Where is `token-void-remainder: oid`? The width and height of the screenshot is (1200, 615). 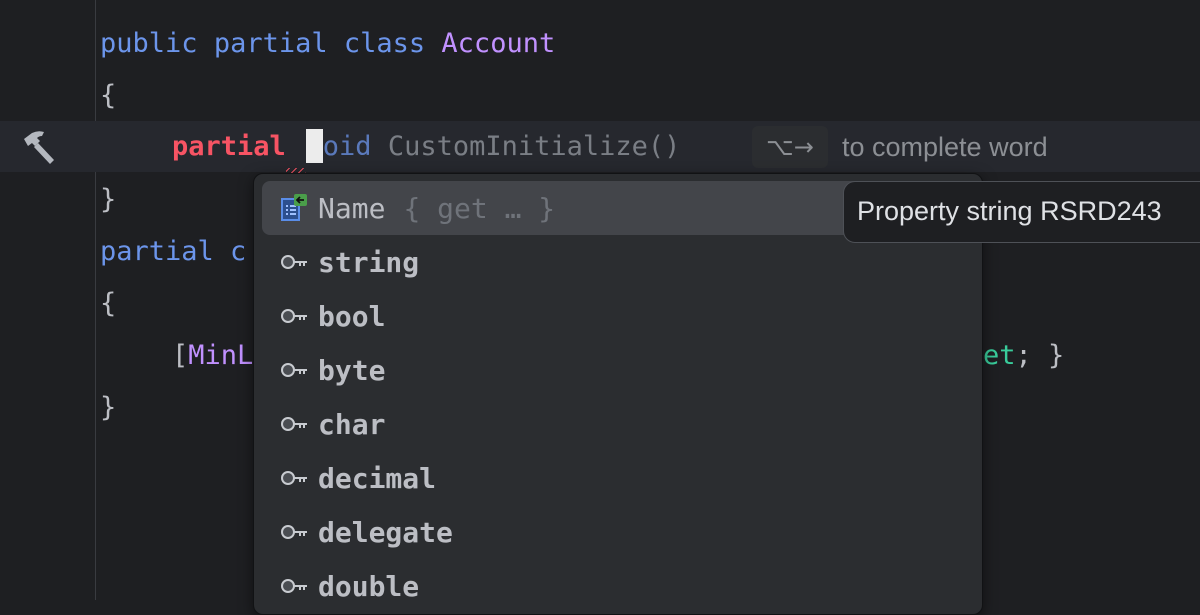
token-void-remainder: oid is located at coordinates (347, 146).